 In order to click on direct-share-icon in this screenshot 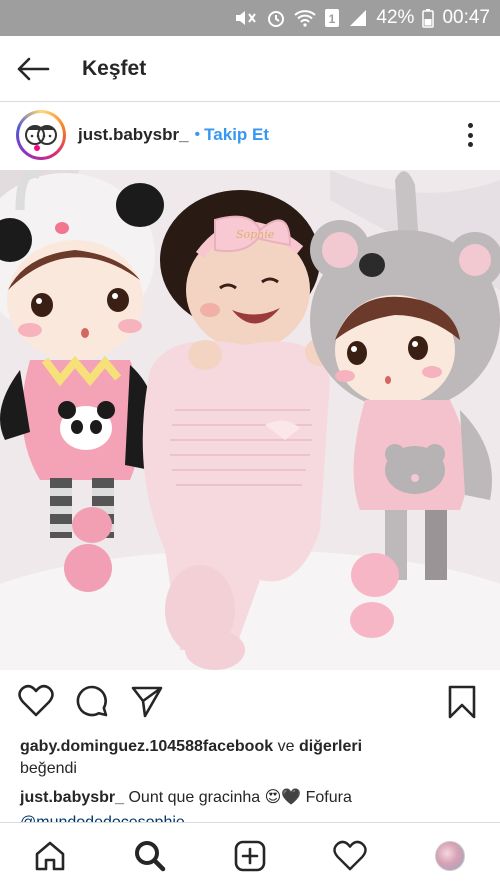, I will do `click(147, 702)`.